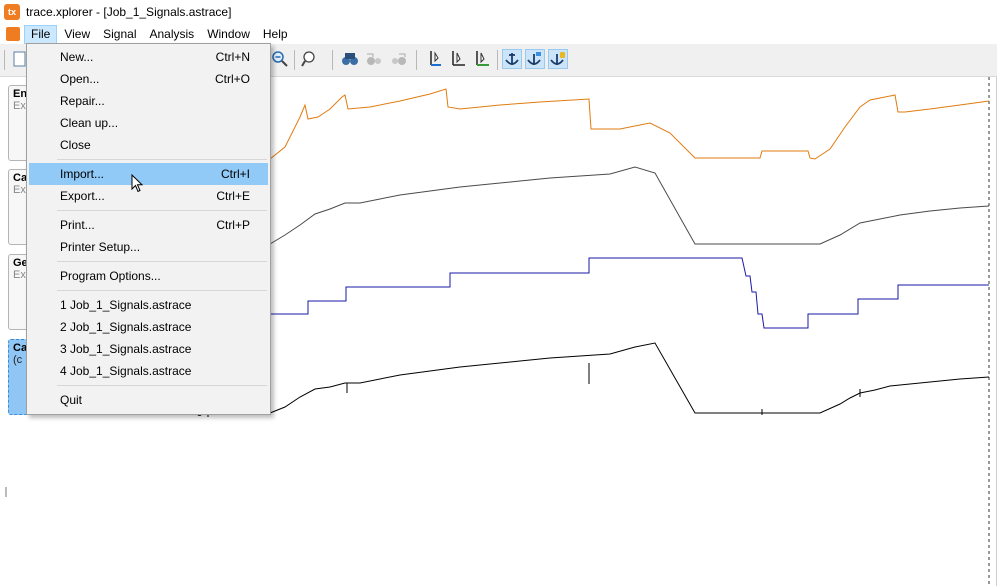 Image resolution: width=997 pixels, height=587 pixels. Describe the element at coordinates (77, 34) in the screenshot. I see `menu-view: View` at that location.